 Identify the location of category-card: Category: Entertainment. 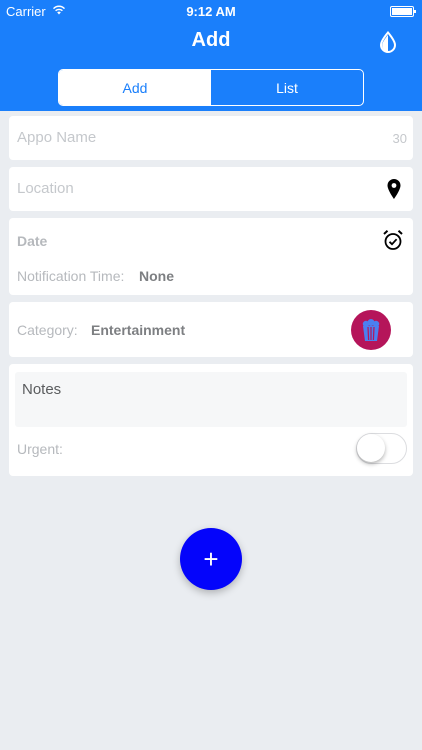
(211, 329).